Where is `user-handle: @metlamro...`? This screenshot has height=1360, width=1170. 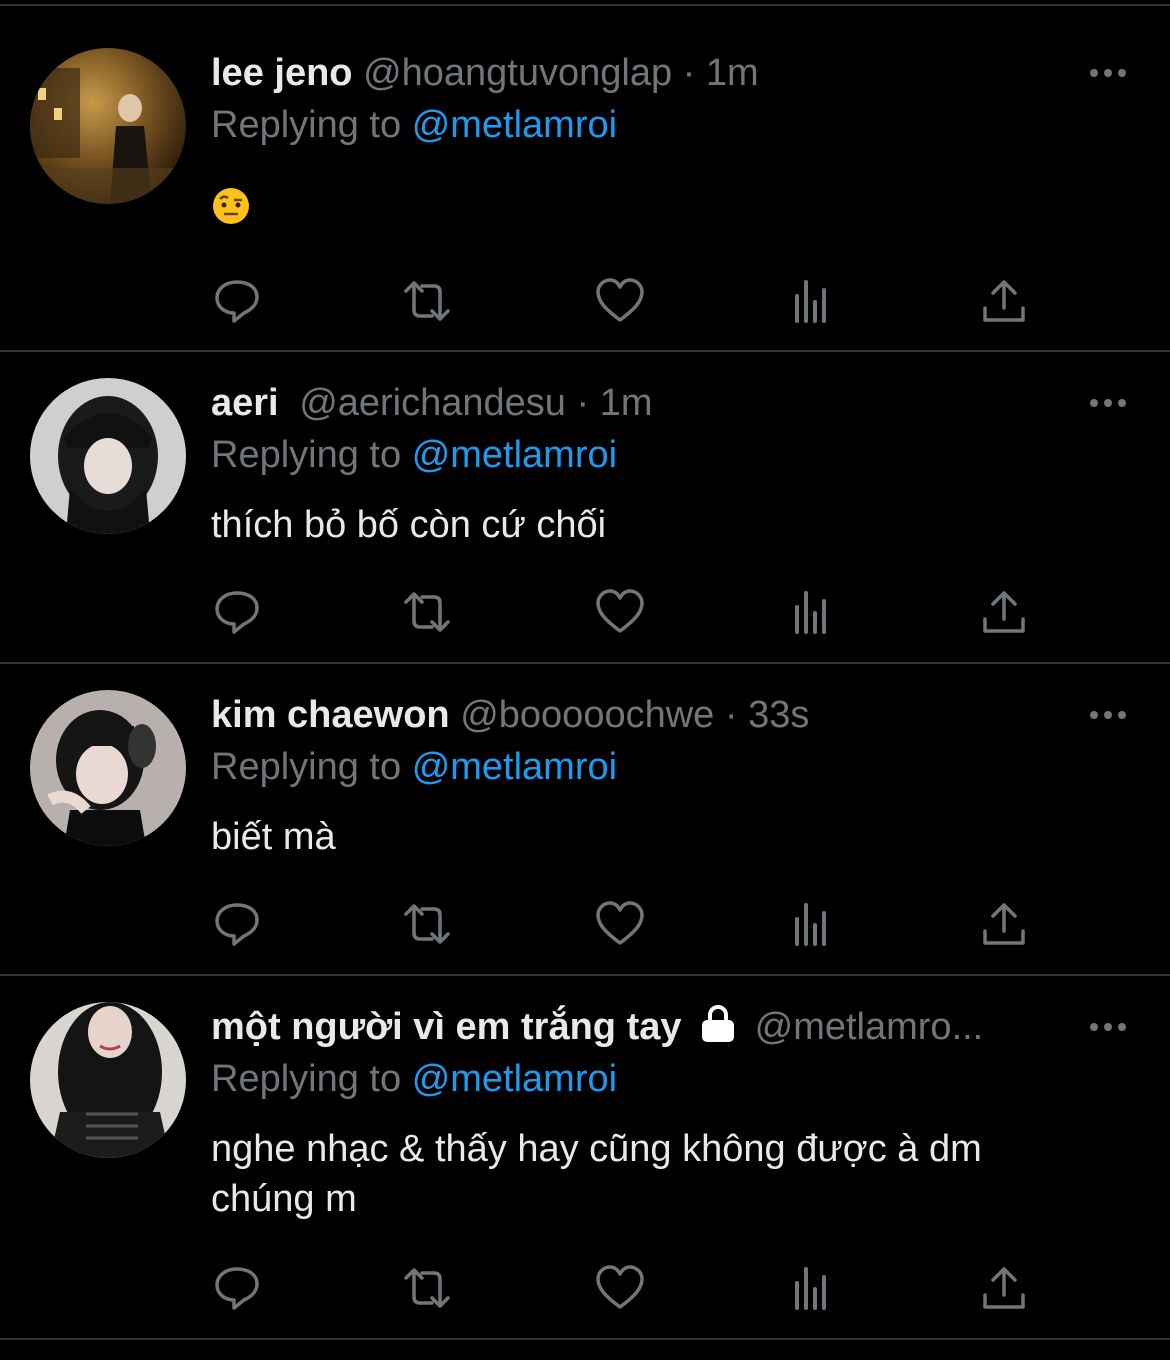
user-handle: @metlamro... is located at coordinates (869, 1027).